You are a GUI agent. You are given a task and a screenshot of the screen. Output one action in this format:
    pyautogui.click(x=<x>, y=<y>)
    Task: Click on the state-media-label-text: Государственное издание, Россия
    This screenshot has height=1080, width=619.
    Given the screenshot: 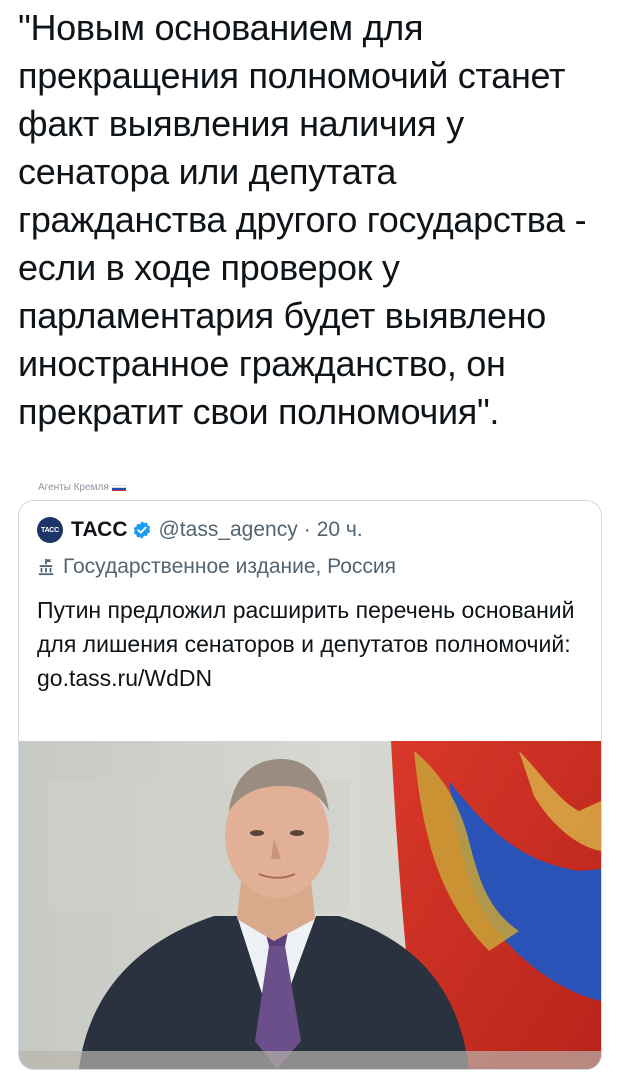 What is the action you would take?
    pyautogui.click(x=230, y=566)
    